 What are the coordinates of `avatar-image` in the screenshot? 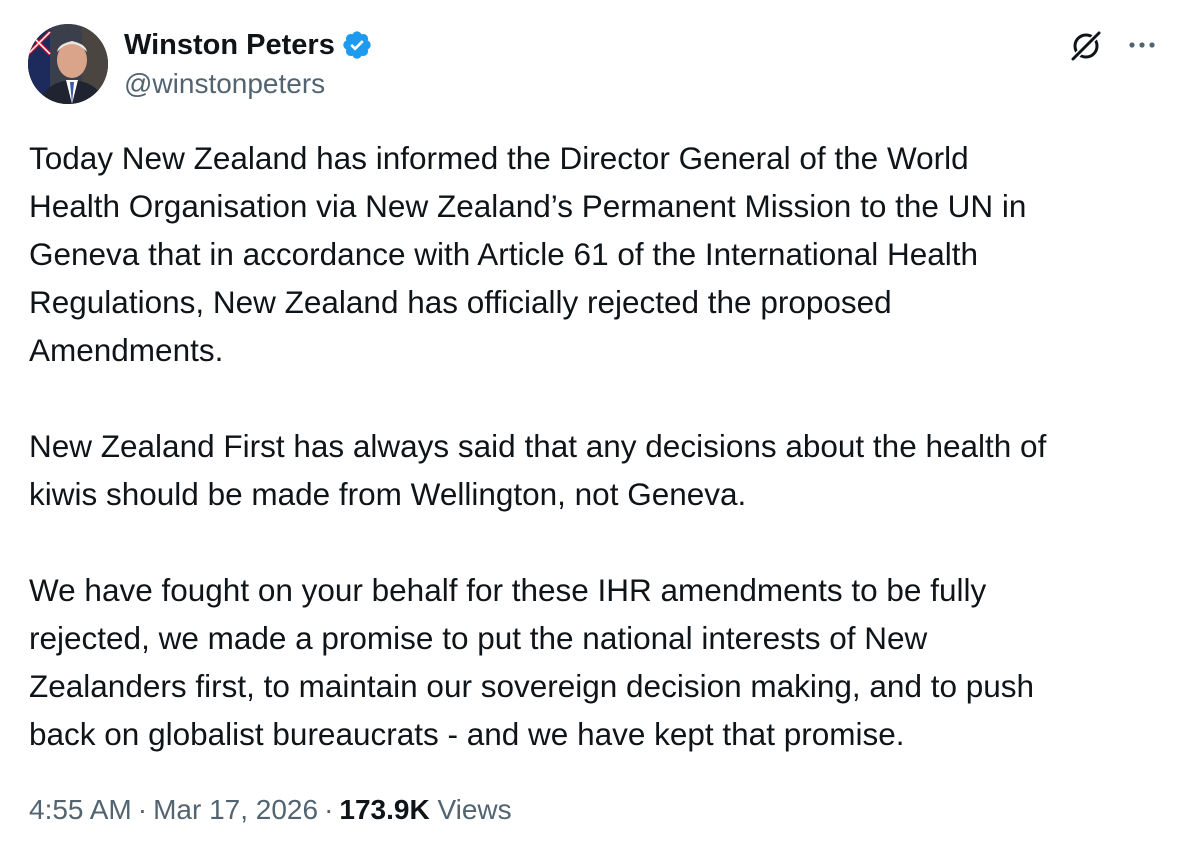 It's located at (68, 64).